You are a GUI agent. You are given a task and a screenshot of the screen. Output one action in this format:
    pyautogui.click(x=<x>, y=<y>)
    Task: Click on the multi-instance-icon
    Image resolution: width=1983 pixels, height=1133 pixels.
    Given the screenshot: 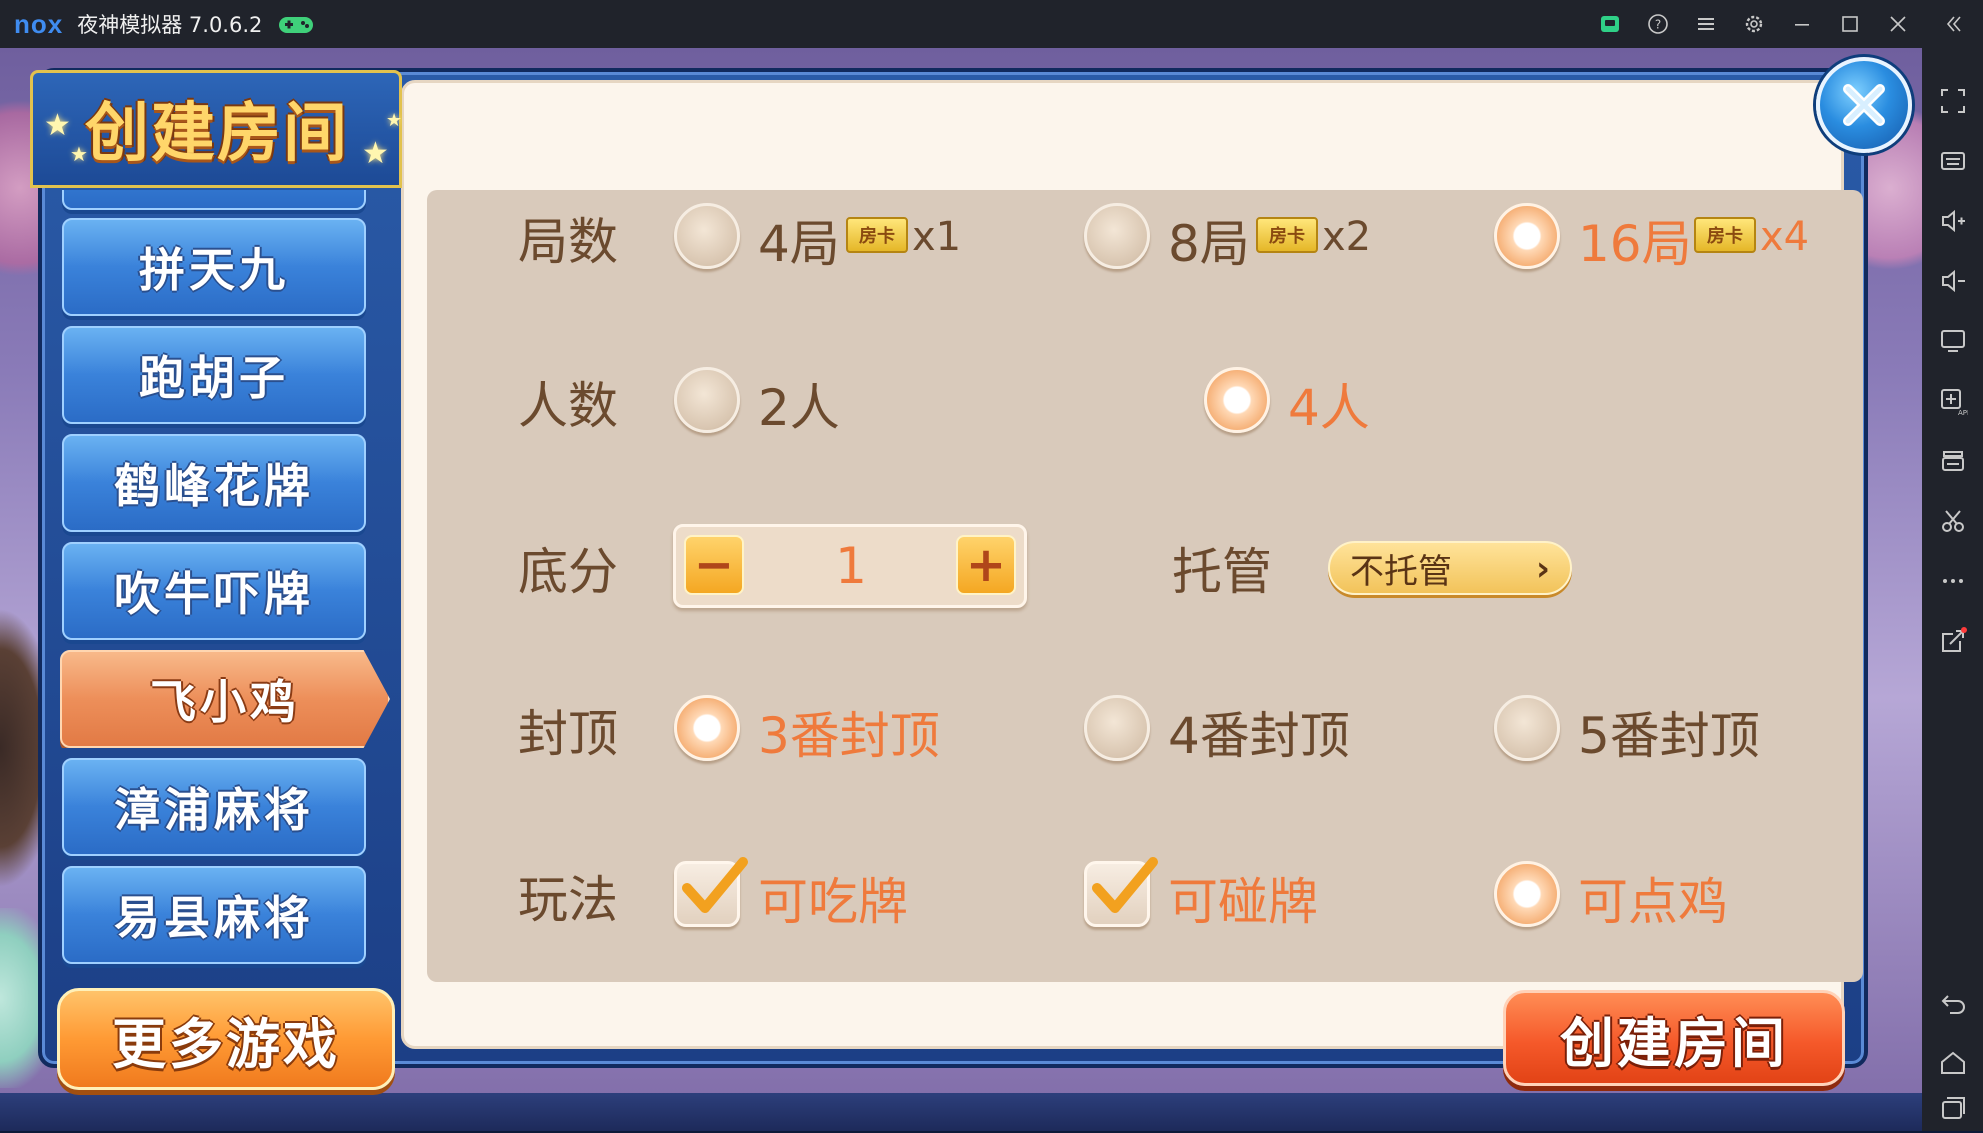 What is the action you would take?
    pyautogui.click(x=1952, y=461)
    